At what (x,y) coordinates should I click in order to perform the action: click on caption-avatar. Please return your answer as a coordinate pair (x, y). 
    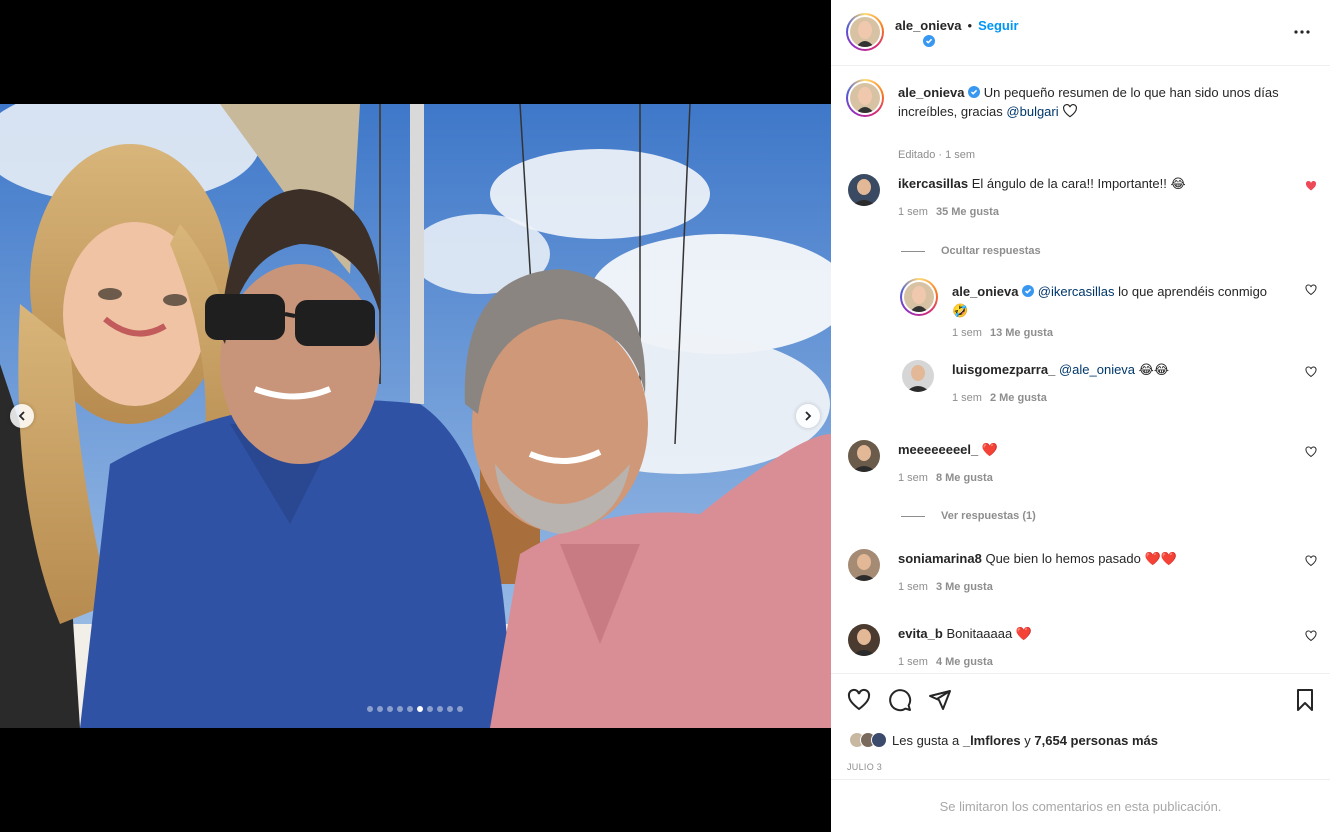
    Looking at the image, I should click on (865, 98).